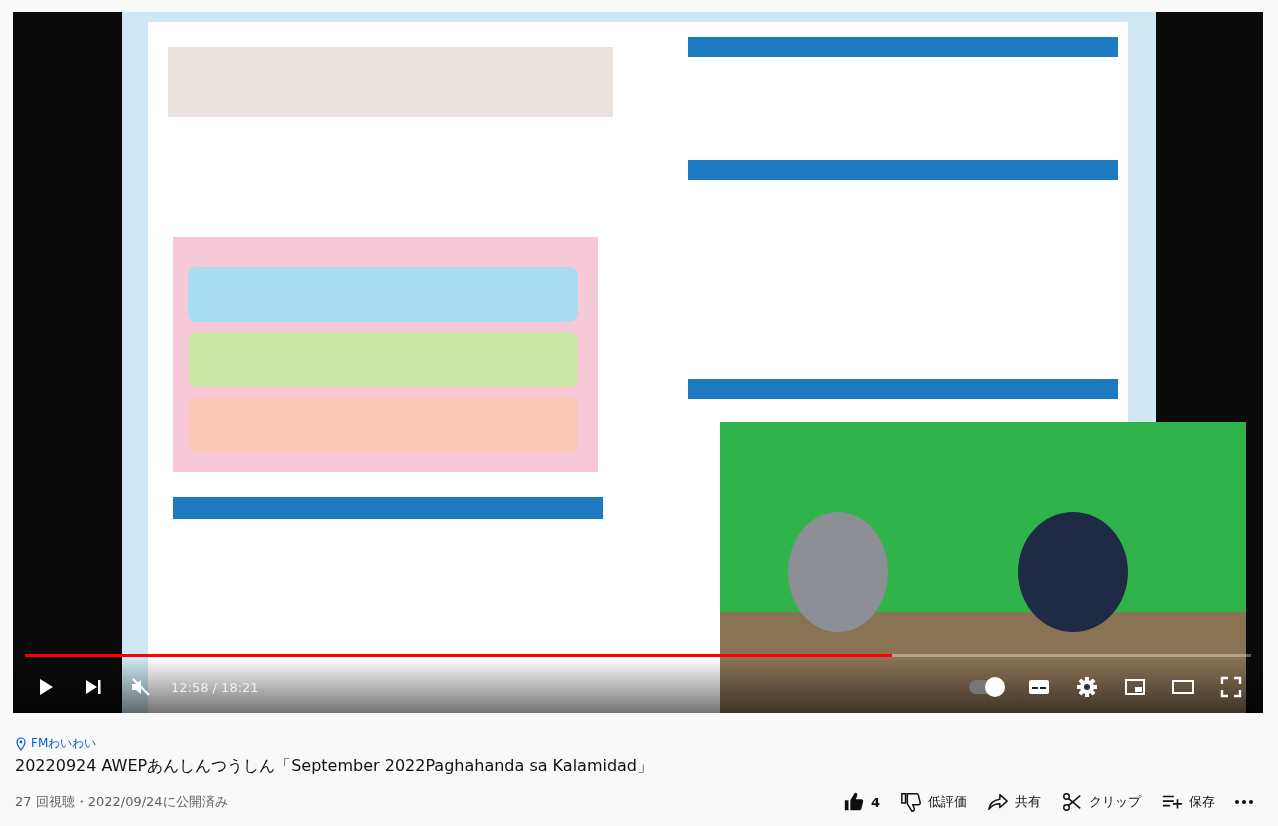 Image resolution: width=1278 pixels, height=826 pixels. I want to click on like-button: 4, so click(861, 802).